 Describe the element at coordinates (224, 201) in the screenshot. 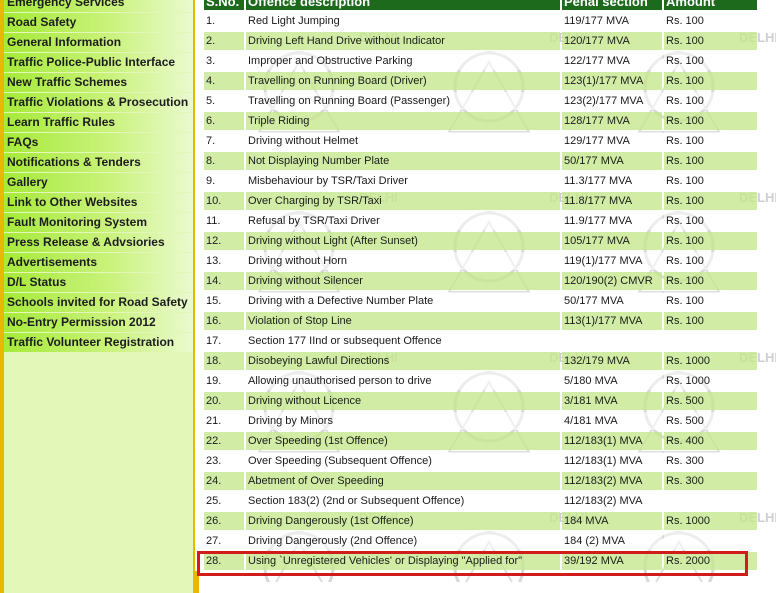

I see `cell-sno: 10.` at that location.